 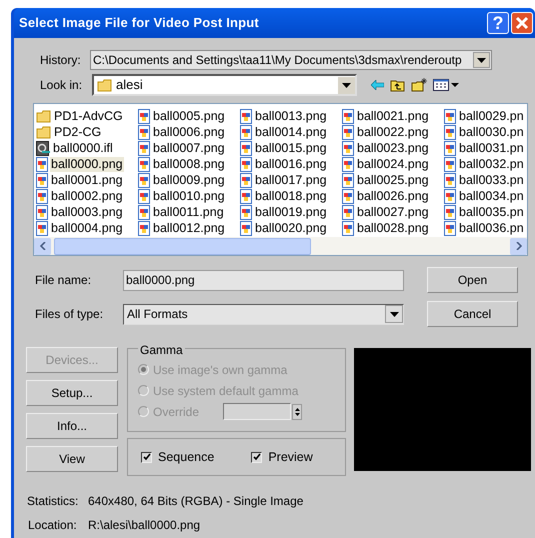 What do you see at coordinates (485, 196) in the screenshot?
I see `file-item: ball0034.pn` at bounding box center [485, 196].